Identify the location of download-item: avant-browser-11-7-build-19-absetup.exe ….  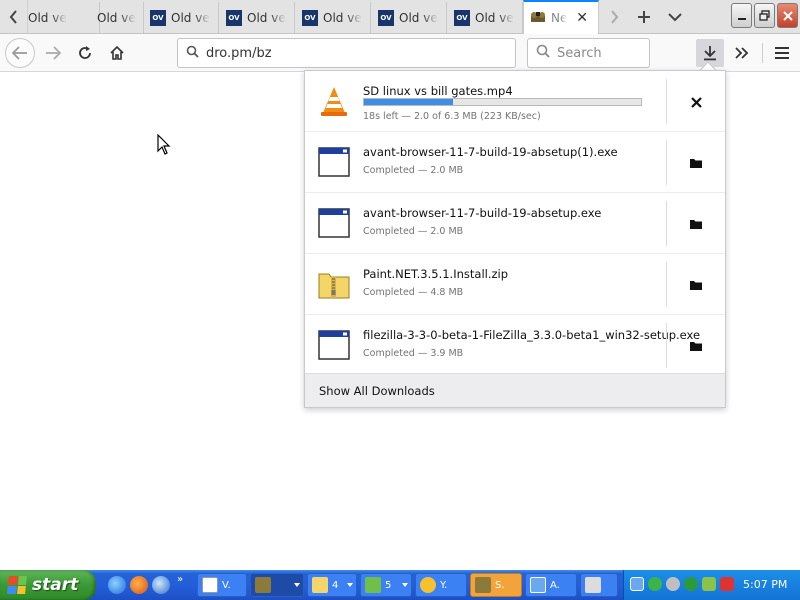
(515, 223).